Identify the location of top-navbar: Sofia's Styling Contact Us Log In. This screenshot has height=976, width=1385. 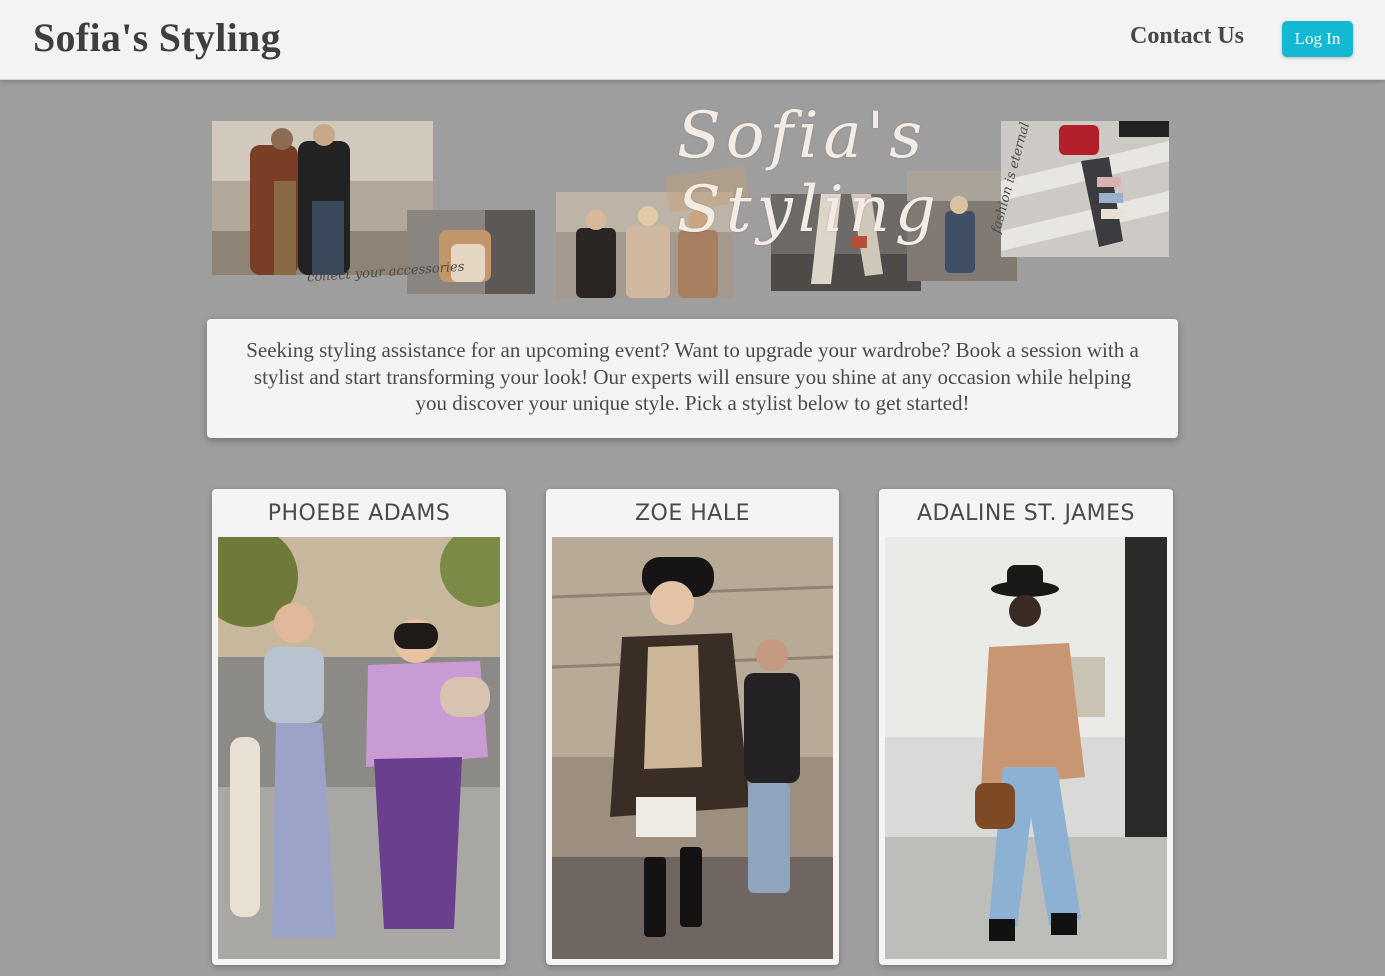
(692, 40).